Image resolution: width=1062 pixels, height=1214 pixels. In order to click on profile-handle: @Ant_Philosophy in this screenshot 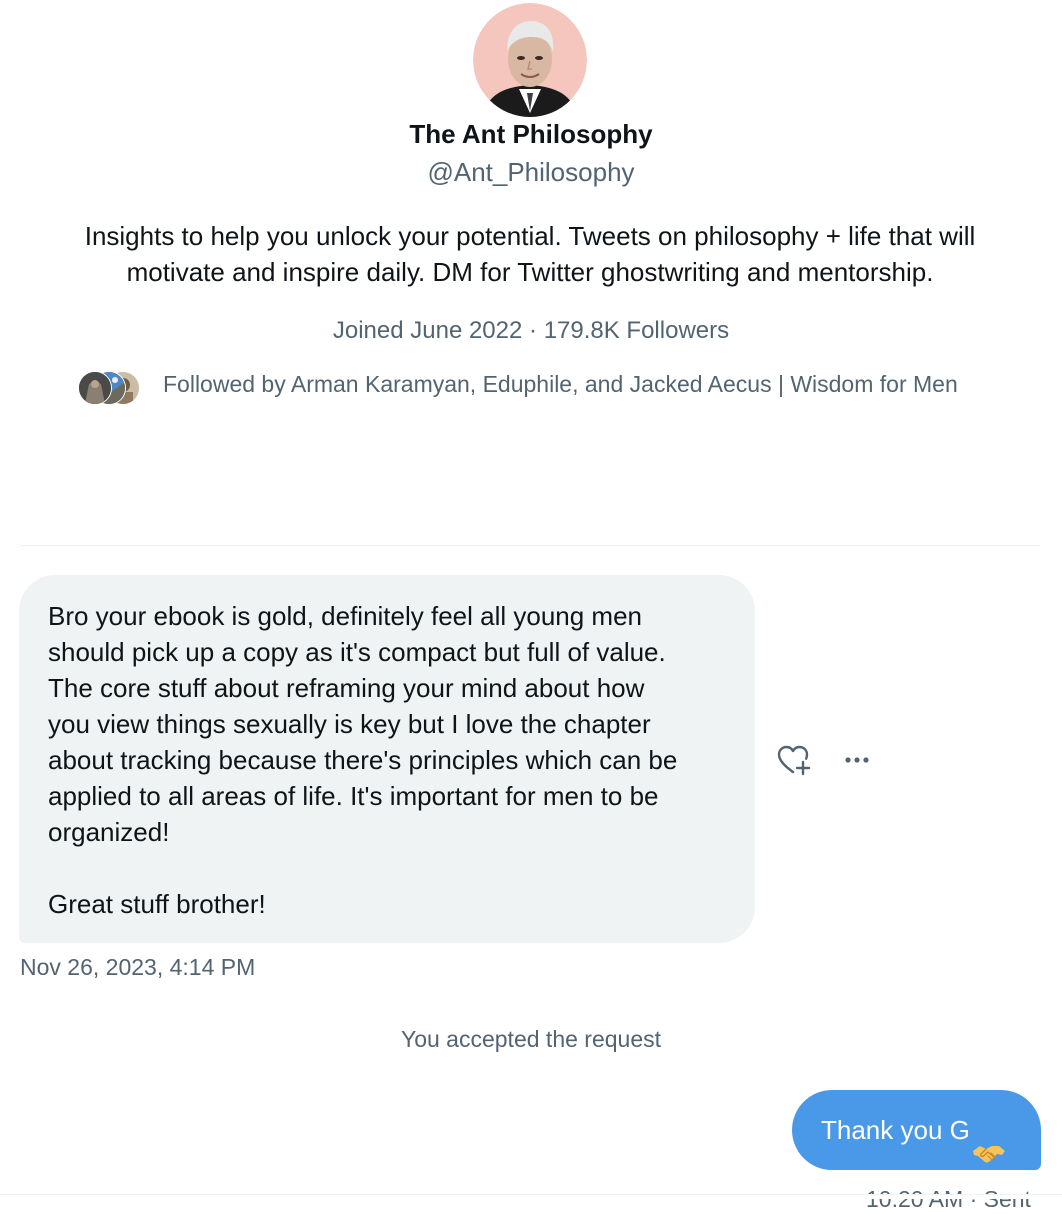, I will do `click(531, 172)`.